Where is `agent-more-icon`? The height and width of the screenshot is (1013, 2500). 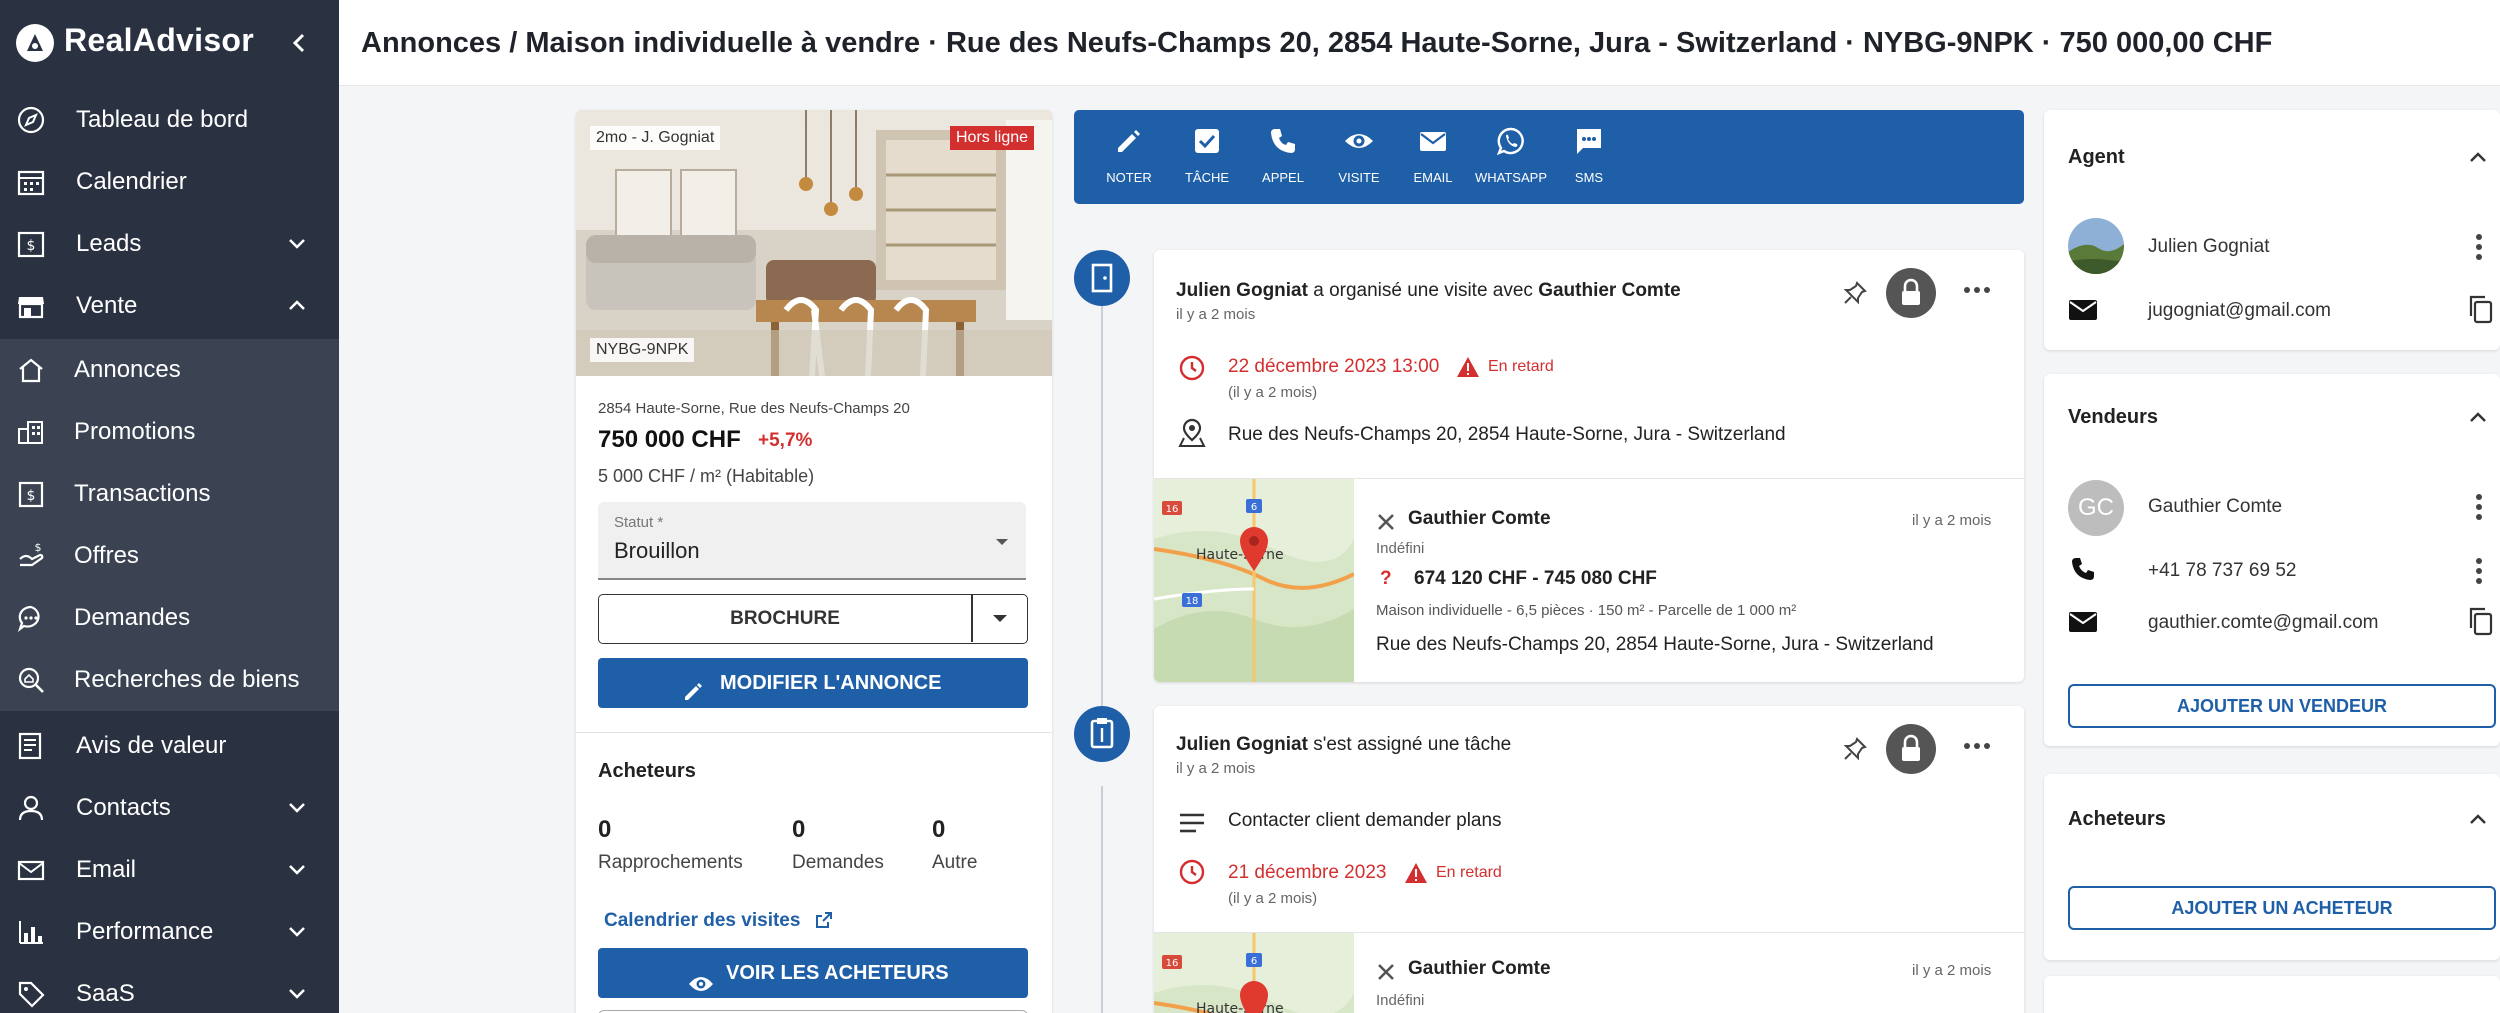
agent-more-icon is located at coordinates (2479, 247).